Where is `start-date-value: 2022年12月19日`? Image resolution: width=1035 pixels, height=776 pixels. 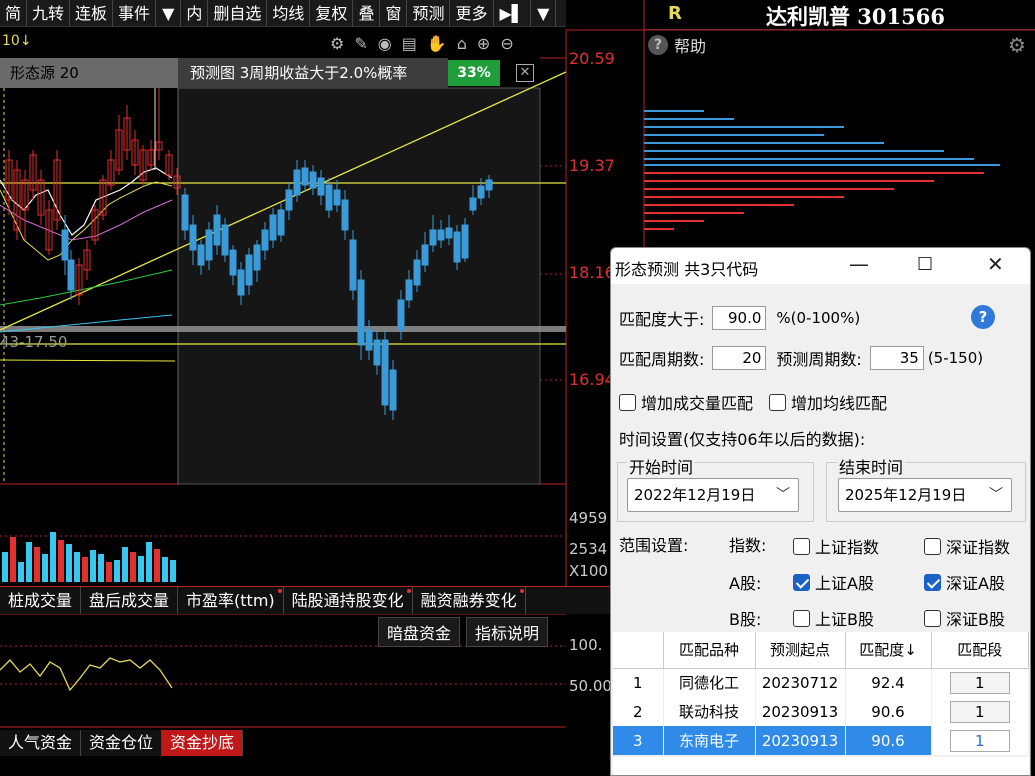
start-date-value: 2022年12月19日 is located at coordinates (695, 495).